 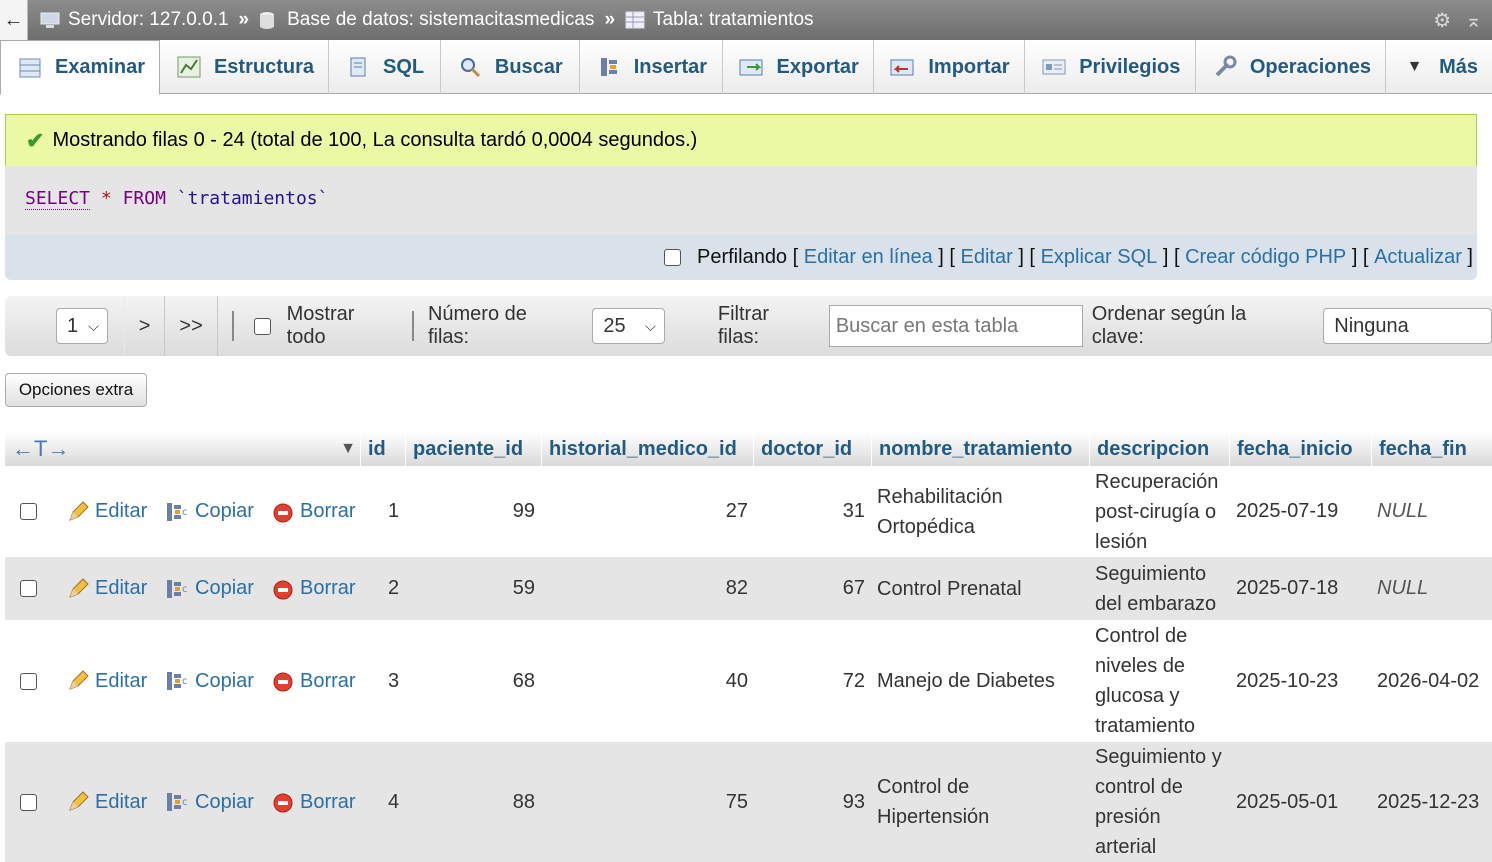 What do you see at coordinates (987, 257) in the screenshot?
I see `edit-sql-link: Editar` at bounding box center [987, 257].